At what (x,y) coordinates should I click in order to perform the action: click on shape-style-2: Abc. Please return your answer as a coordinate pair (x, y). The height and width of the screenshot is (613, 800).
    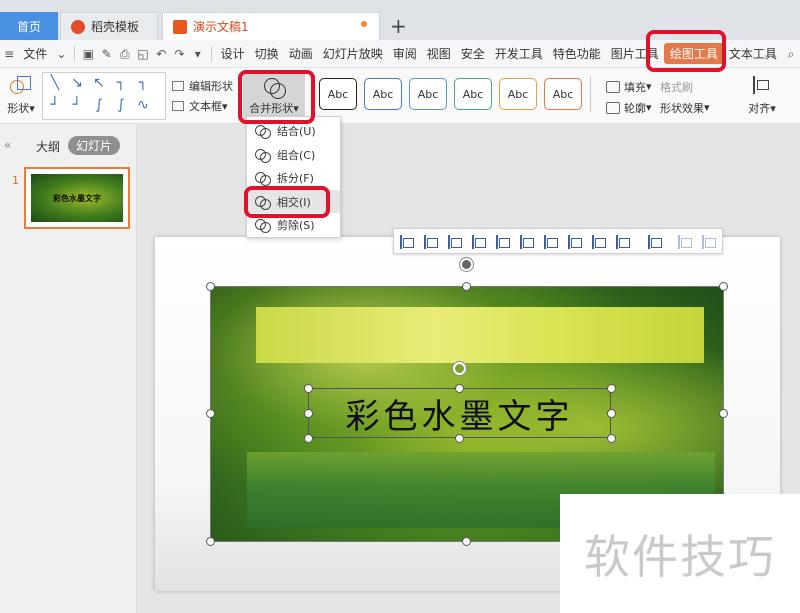
    Looking at the image, I should click on (383, 94).